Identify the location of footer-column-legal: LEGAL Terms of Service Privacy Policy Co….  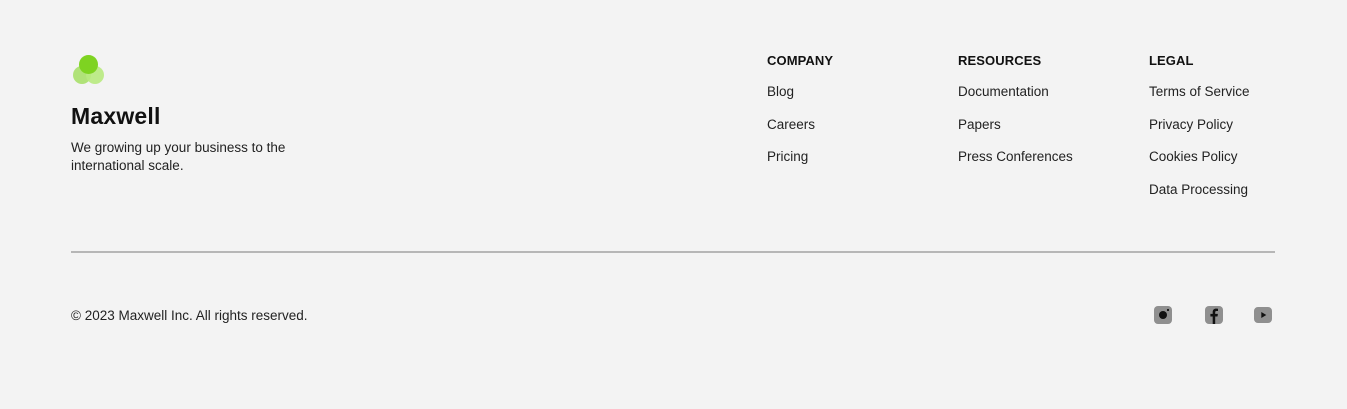
(1199, 133).